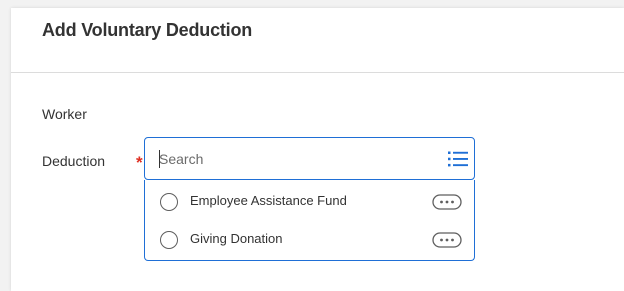 The image size is (624, 291). I want to click on deduction-search-field, so click(309, 158).